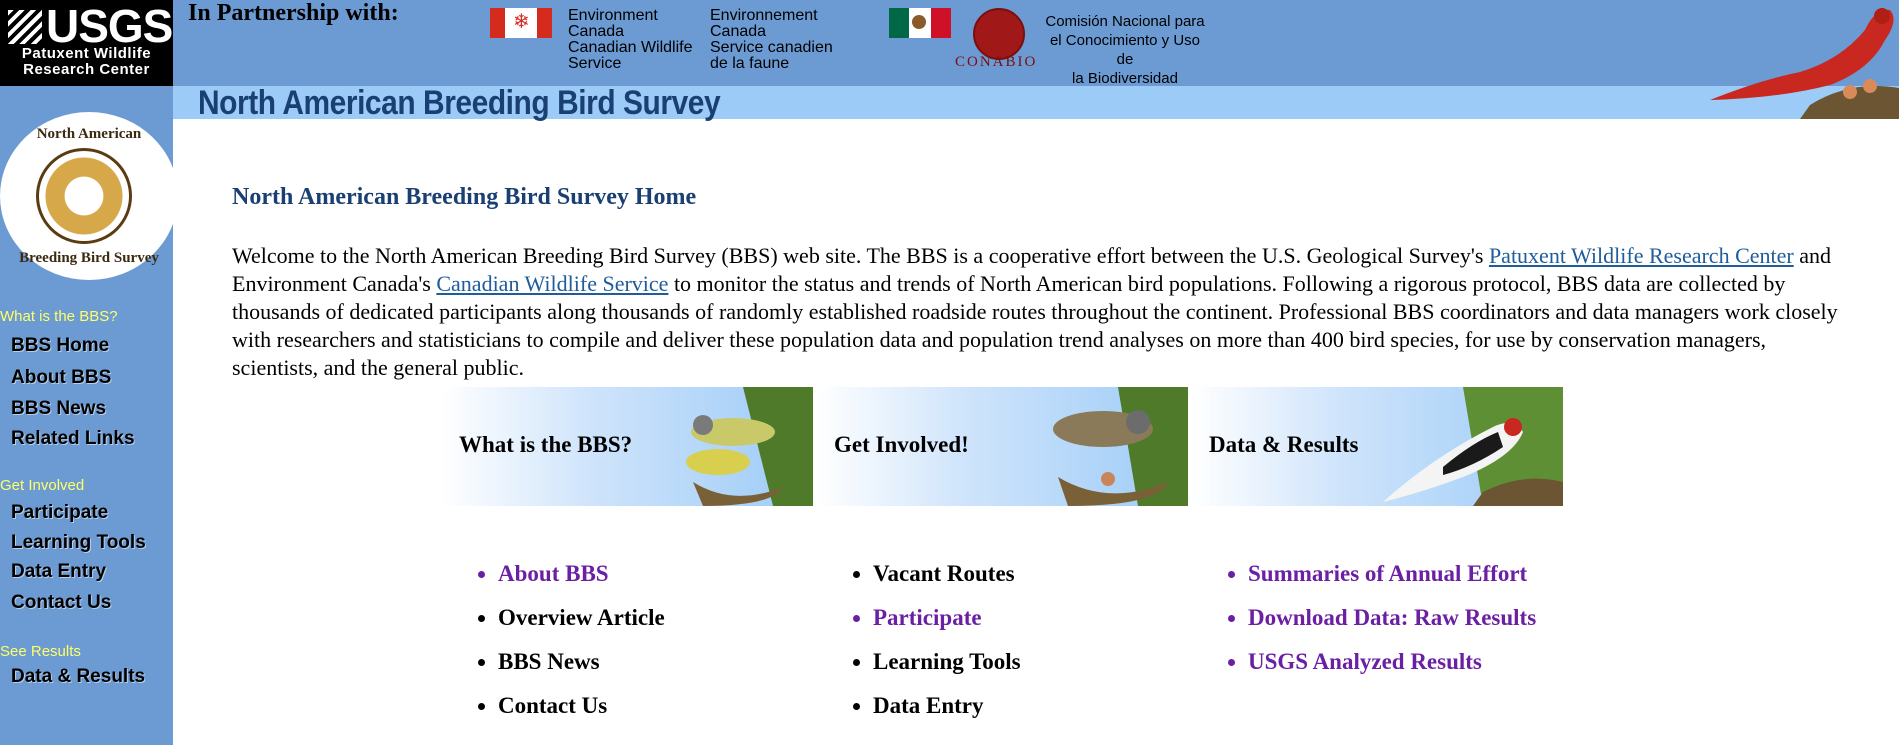 This screenshot has width=1899, height=745. Describe the element at coordinates (738, 31) in the screenshot. I see `env-canada-fr-line: Canada` at that location.